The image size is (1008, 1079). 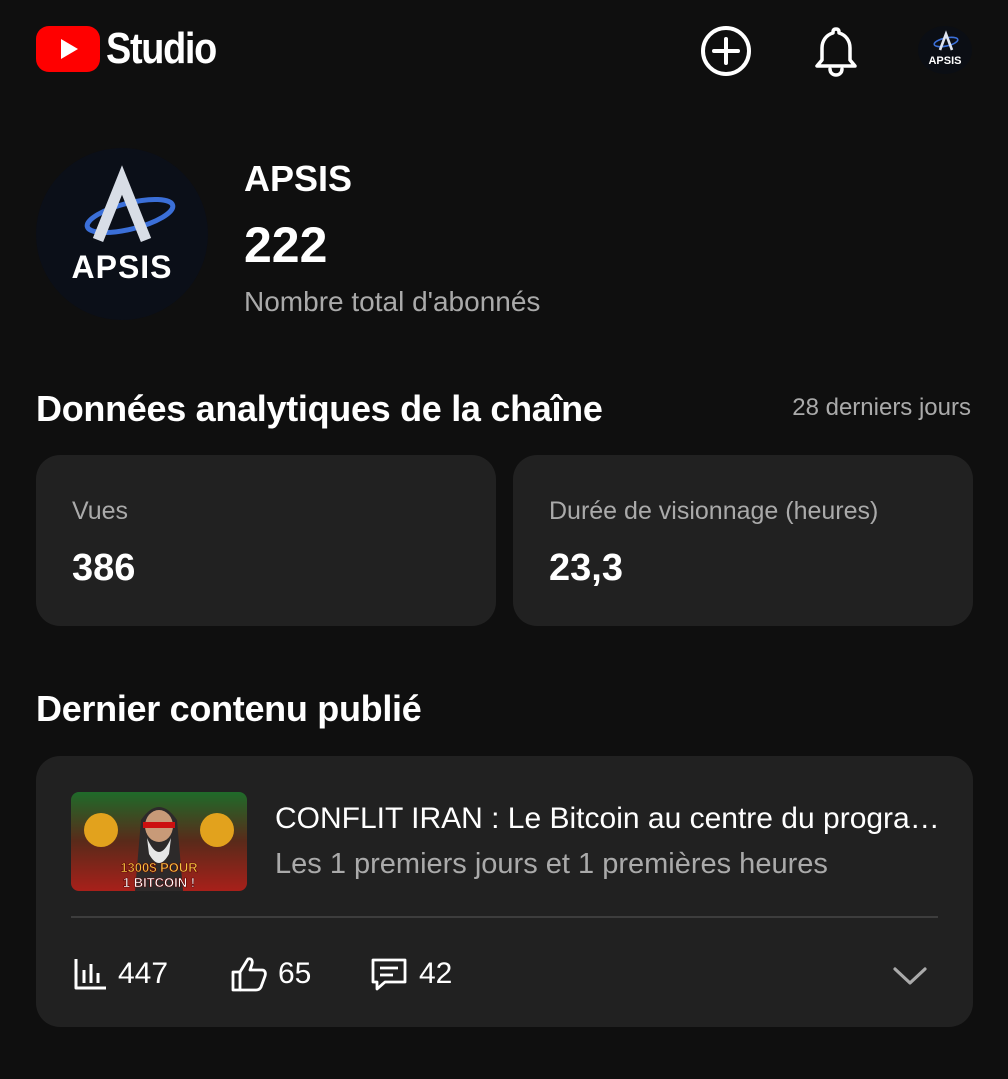 What do you see at coordinates (714, 511) in the screenshot?
I see `watch-time-label: Durée de visionnage (heures)` at bounding box center [714, 511].